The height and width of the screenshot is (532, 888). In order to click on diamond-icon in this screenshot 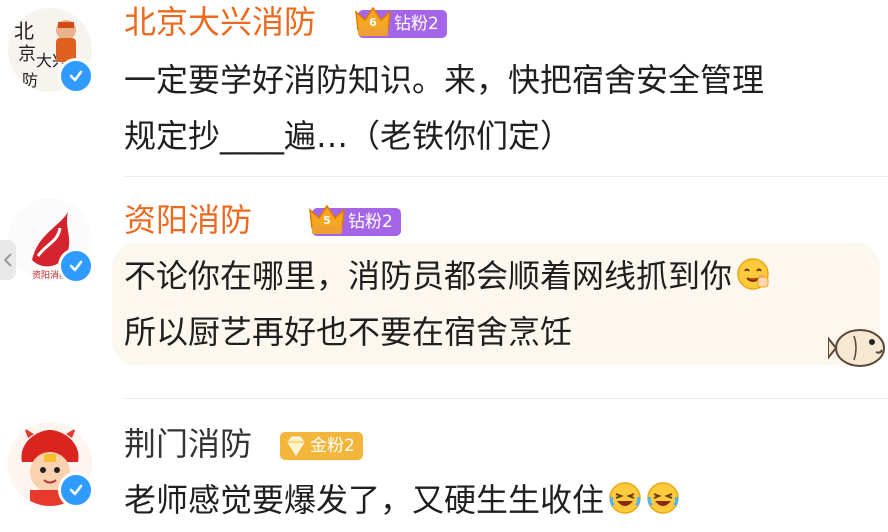, I will do `click(296, 450)`.